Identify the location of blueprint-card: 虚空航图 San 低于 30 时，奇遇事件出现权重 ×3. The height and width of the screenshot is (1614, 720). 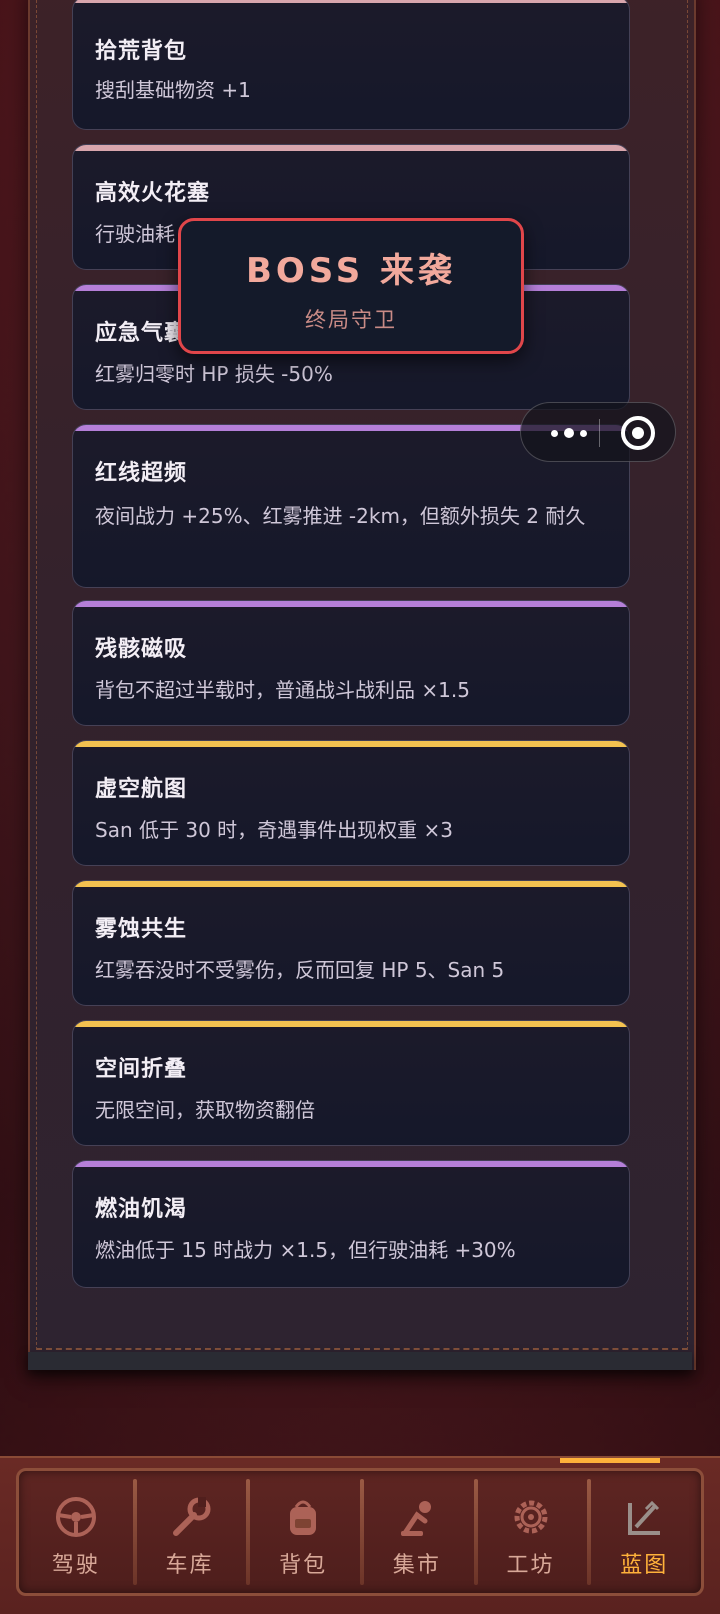
(351, 803).